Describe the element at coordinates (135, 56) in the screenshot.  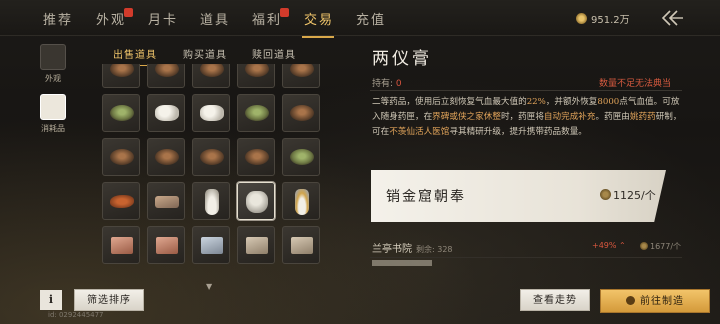
I see `subtab-sell-items: 出售道具` at that location.